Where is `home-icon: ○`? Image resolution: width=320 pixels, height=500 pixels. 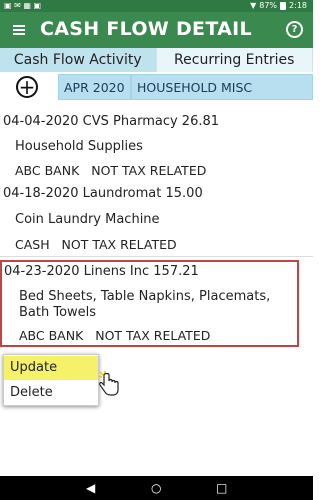
home-icon: ○ is located at coordinates (156, 488).